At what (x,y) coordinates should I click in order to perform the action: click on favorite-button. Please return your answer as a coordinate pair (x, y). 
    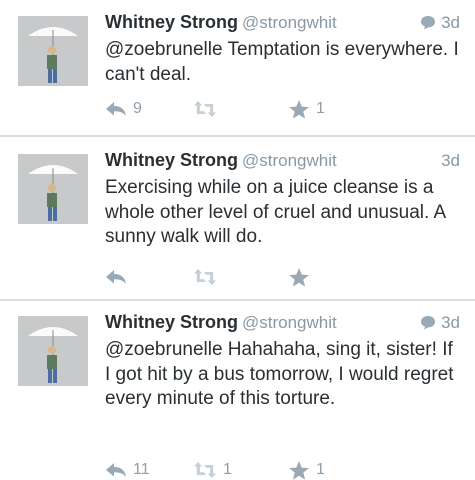
    Looking at the image, I should click on (302, 277).